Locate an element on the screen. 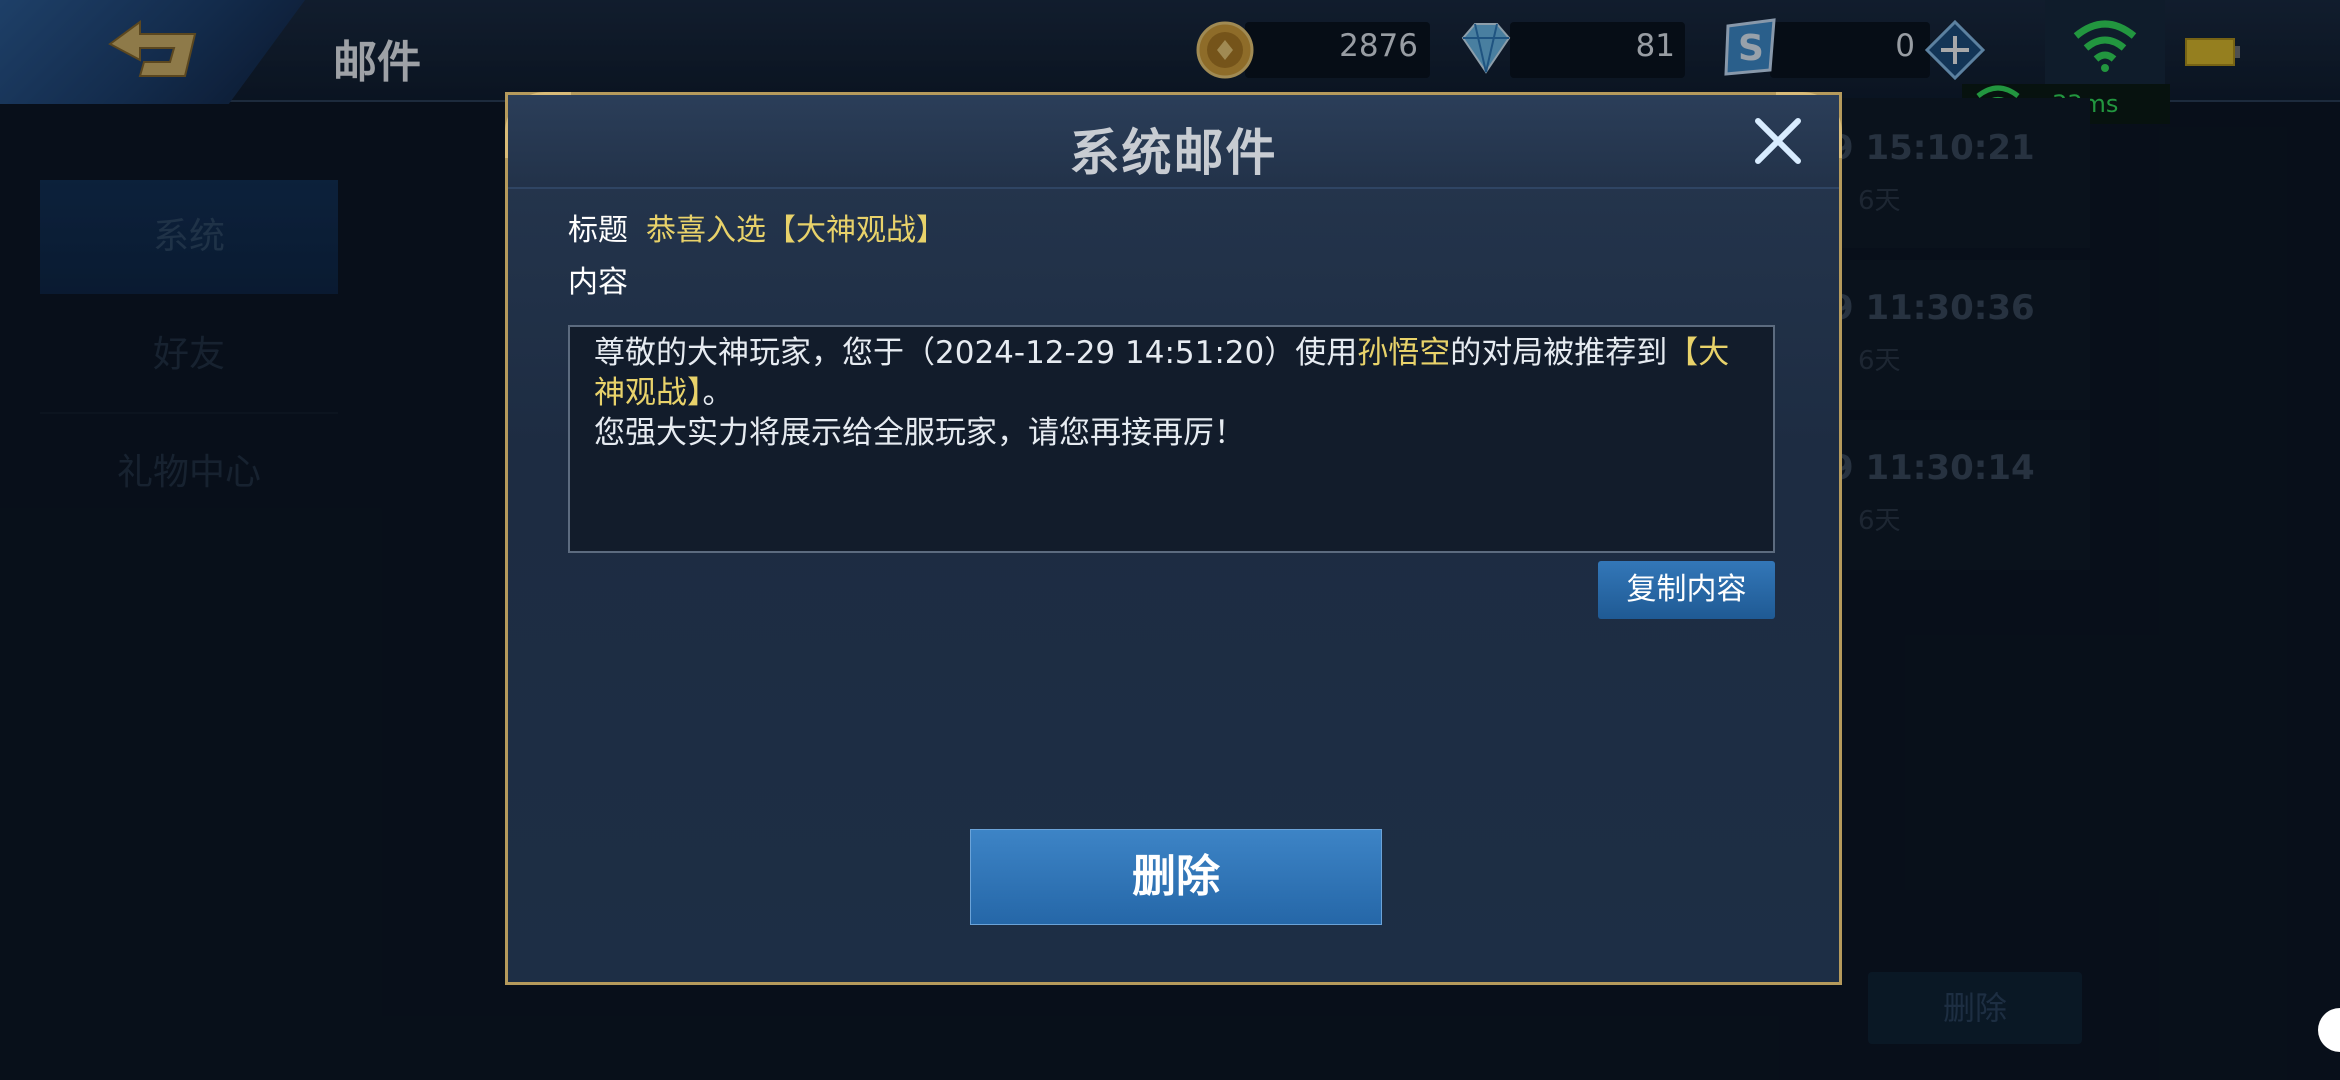 This screenshot has height=1080, width=2340. delete-mail-button: 删除 is located at coordinates (1176, 877).